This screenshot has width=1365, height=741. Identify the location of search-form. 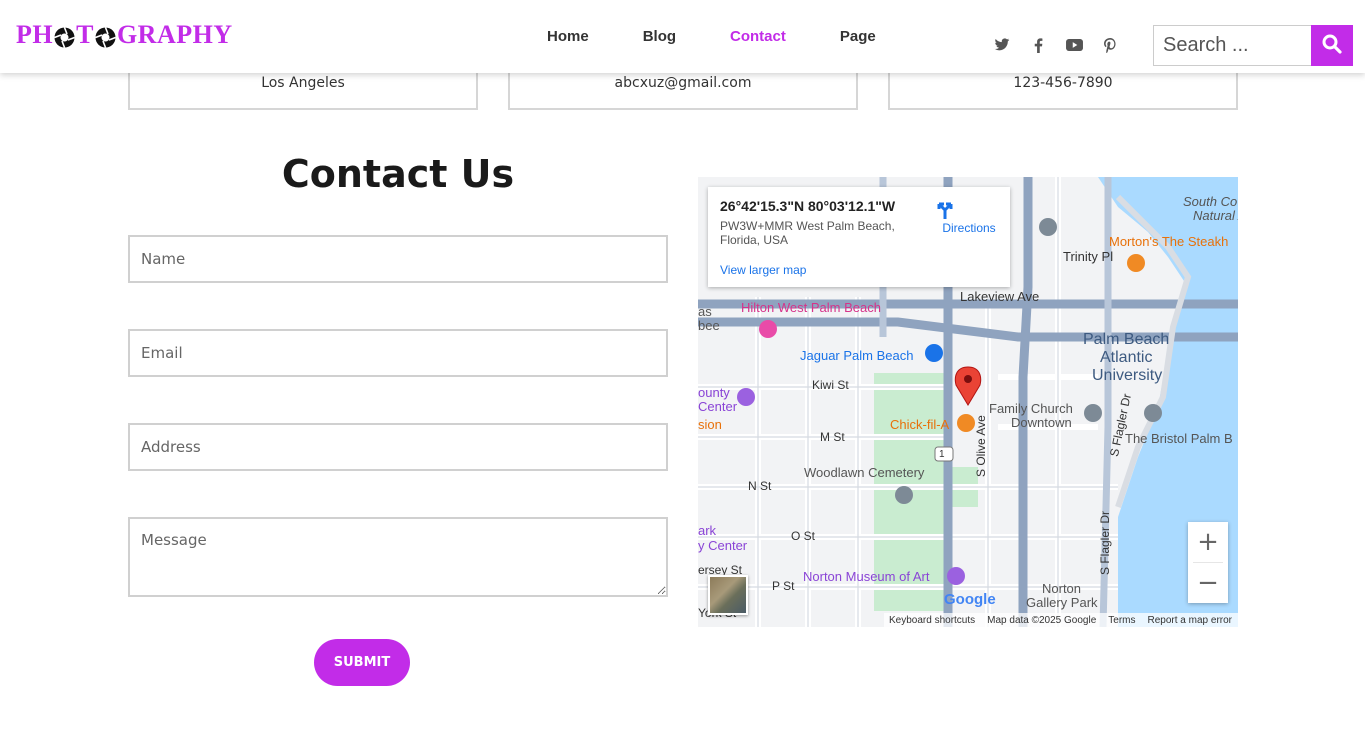
(1253, 45).